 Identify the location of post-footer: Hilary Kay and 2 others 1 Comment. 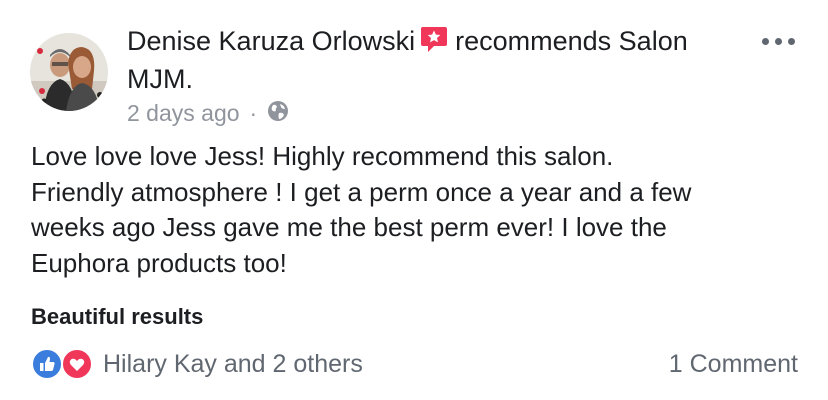
(414, 364).